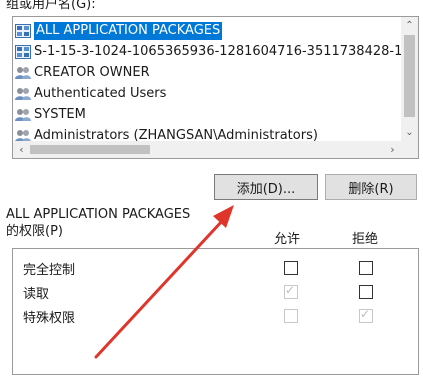 This screenshot has width=423, height=377. Describe the element at coordinates (392, 149) in the screenshot. I see `scroll-right-icon: ›` at that location.